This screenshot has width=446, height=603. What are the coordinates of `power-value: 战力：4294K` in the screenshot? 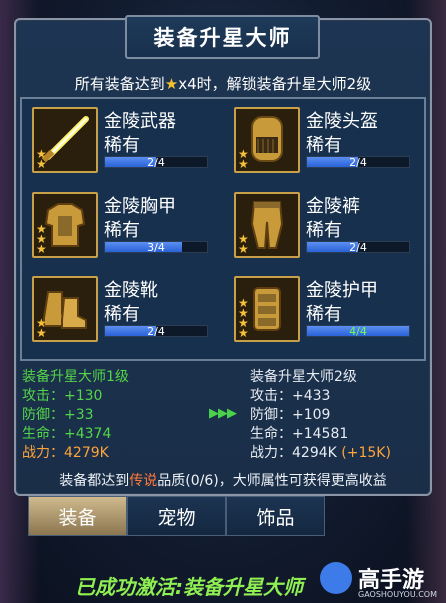 It's located at (293, 453).